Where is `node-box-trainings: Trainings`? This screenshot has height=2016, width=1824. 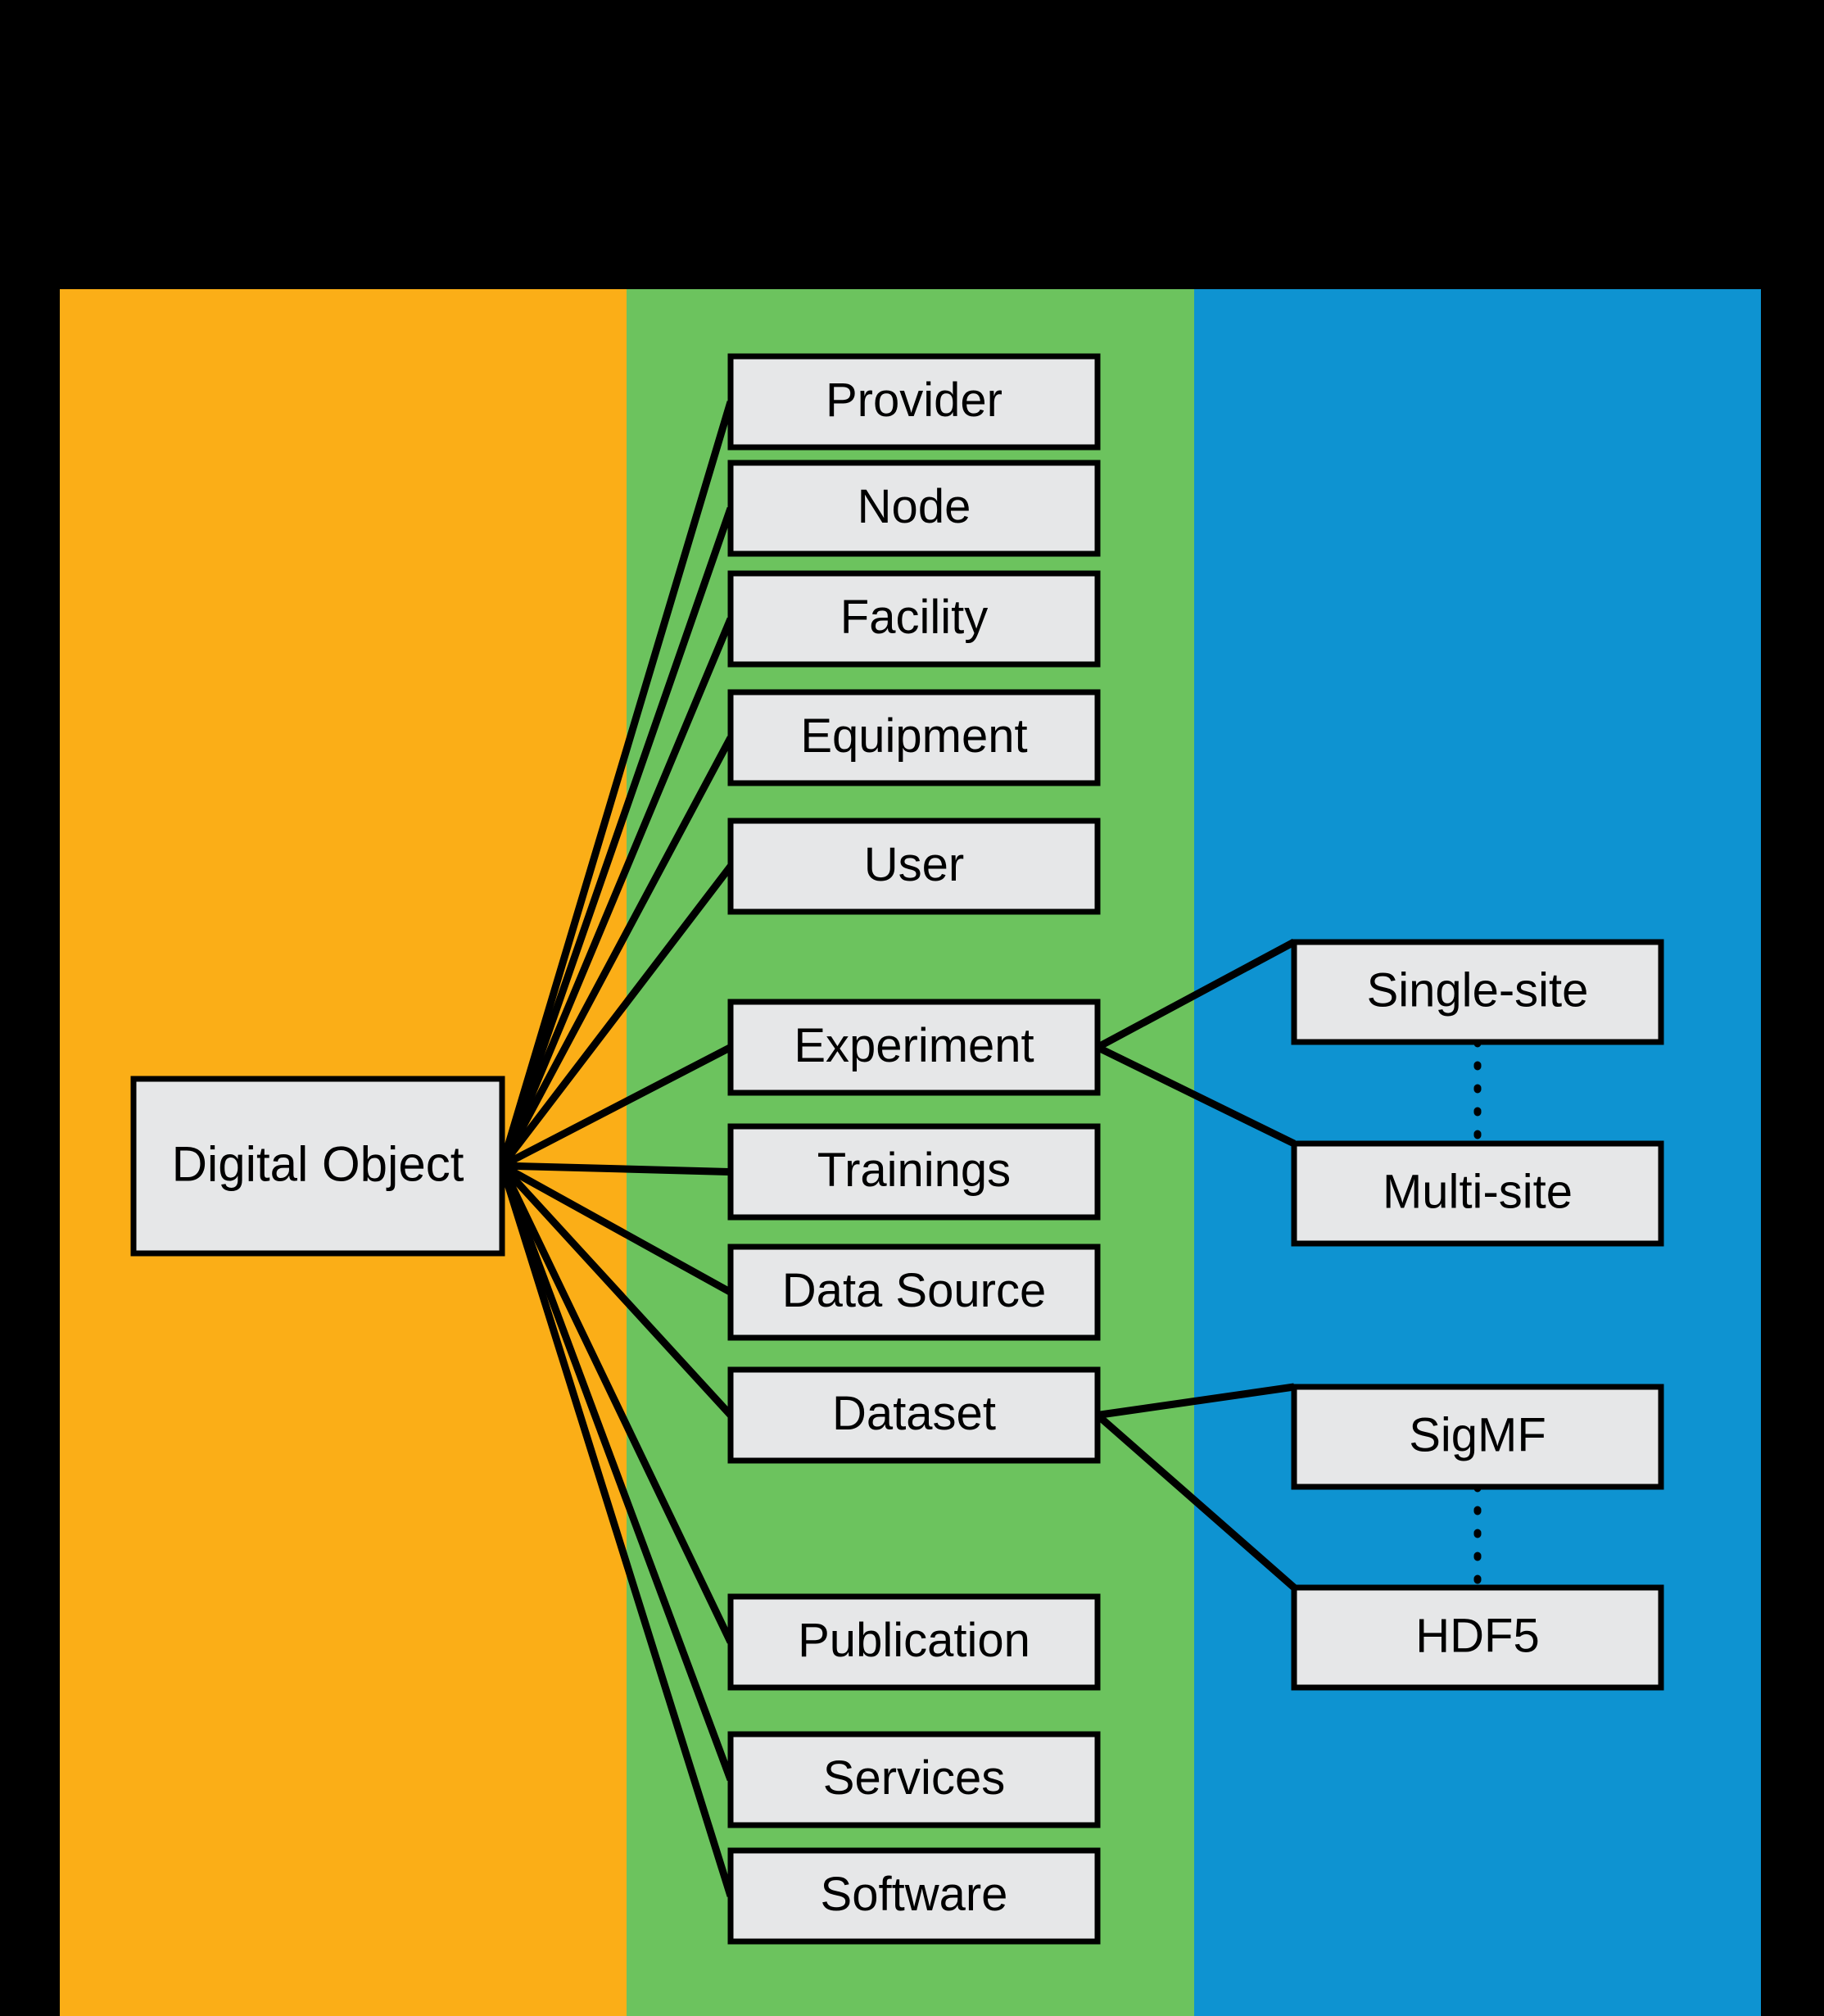
node-box-trainings: Trainings is located at coordinates (914, 1172).